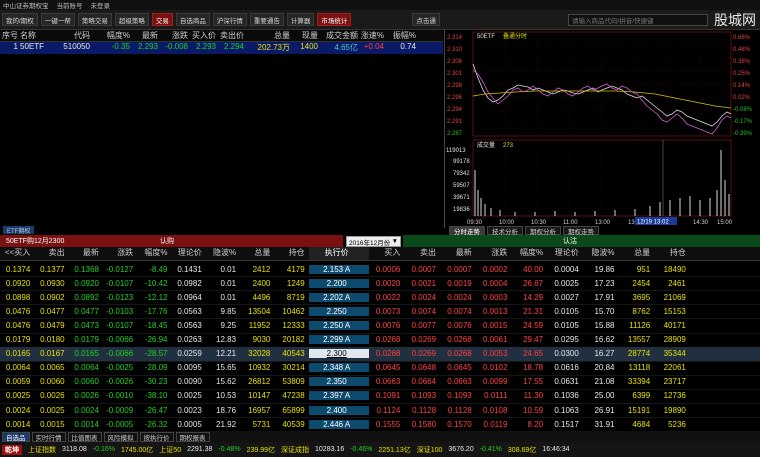  What do you see at coordinates (51, 367) in the screenshot?
I see `call-cell: 0.0065` at bounding box center [51, 367].